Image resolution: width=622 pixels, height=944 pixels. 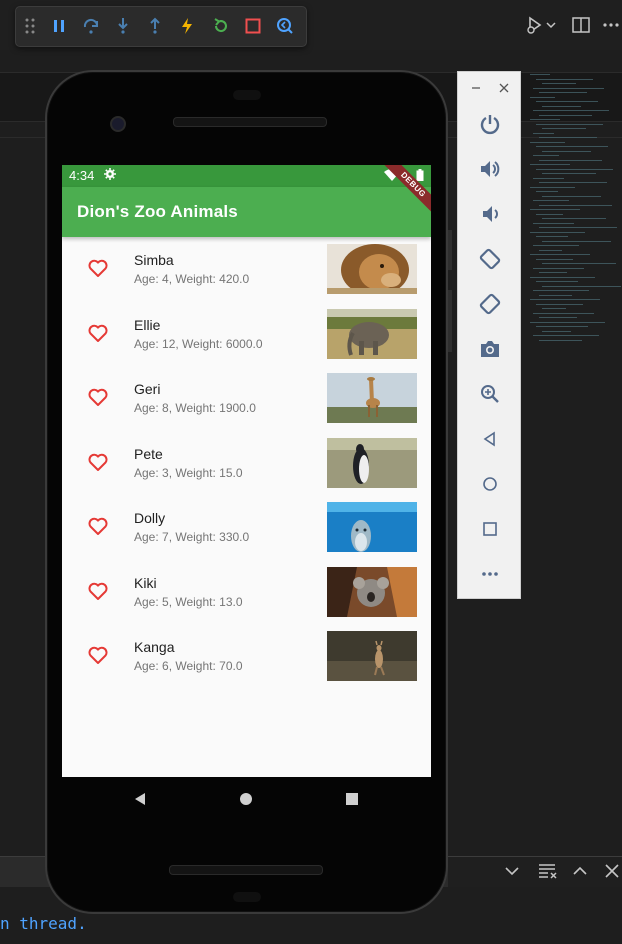 What do you see at coordinates (30, 26) in the screenshot?
I see `drag-handle-icon` at bounding box center [30, 26].